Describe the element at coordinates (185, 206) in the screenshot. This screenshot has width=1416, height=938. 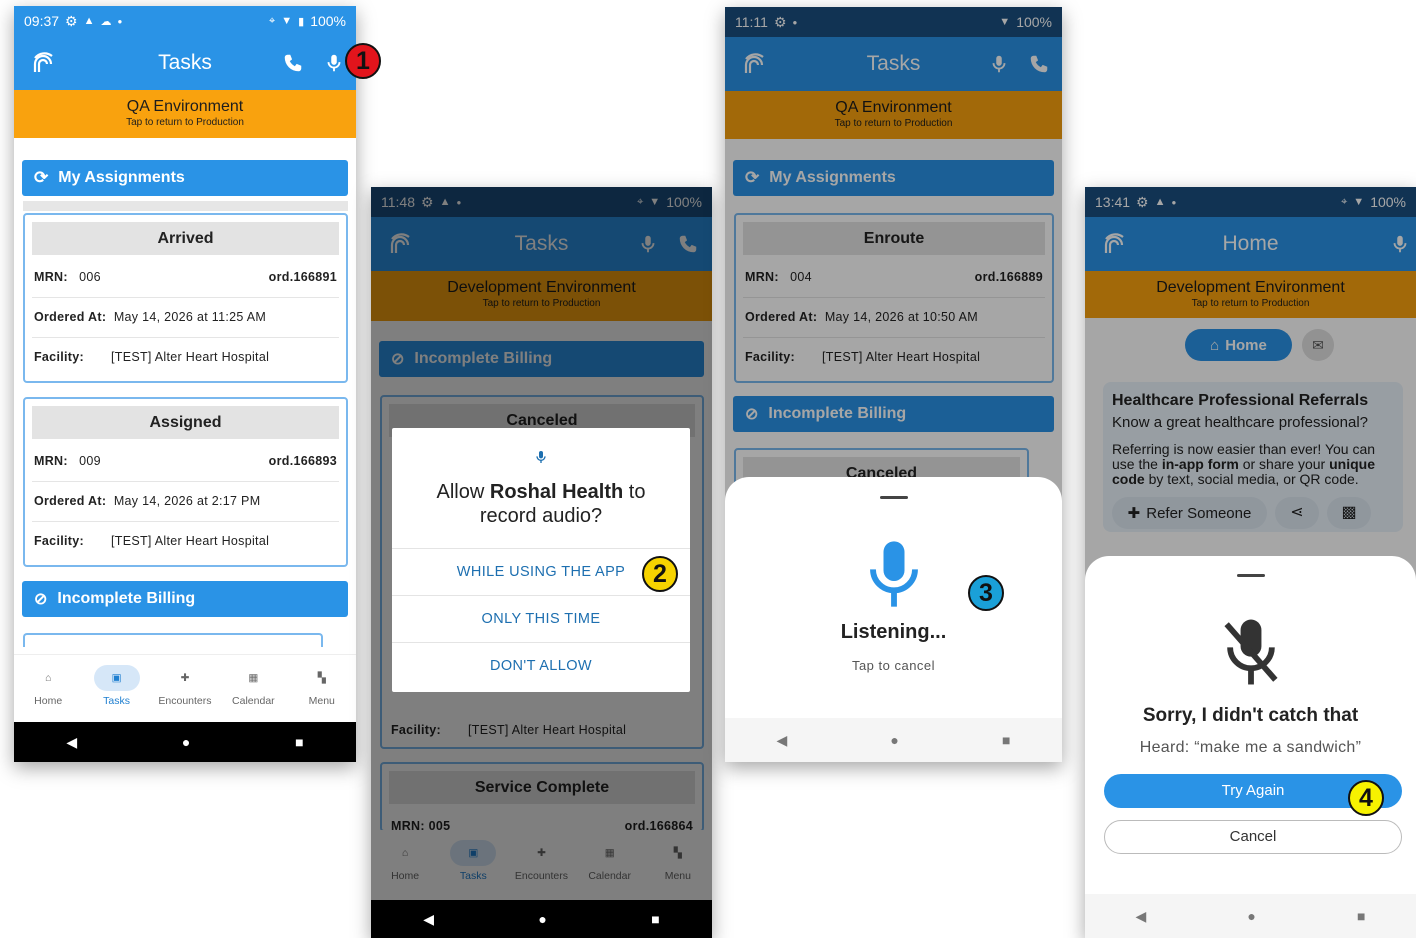
I see `section-divider` at that location.